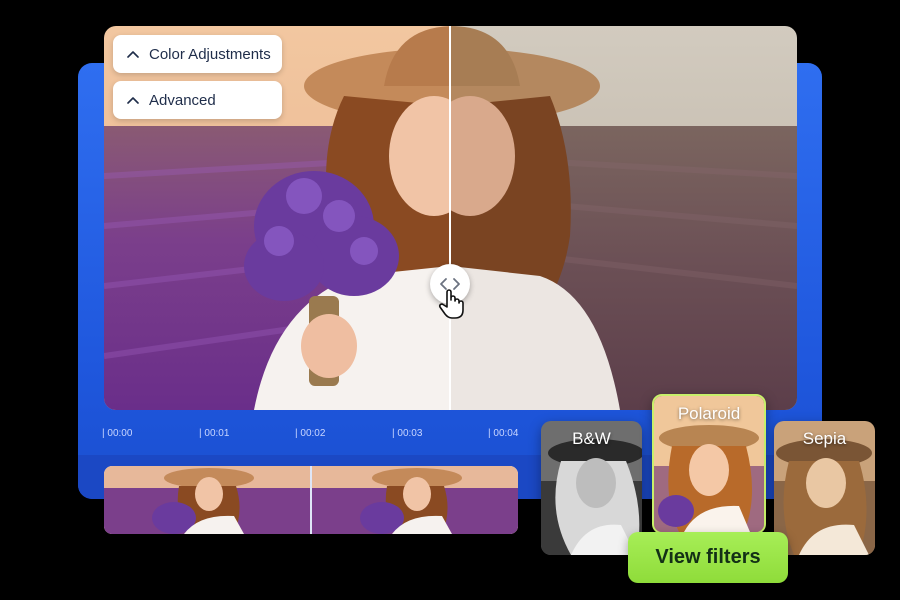 The height and width of the screenshot is (600, 900). What do you see at coordinates (503, 433) in the screenshot?
I see `timeline-tick: | 00:04` at bounding box center [503, 433].